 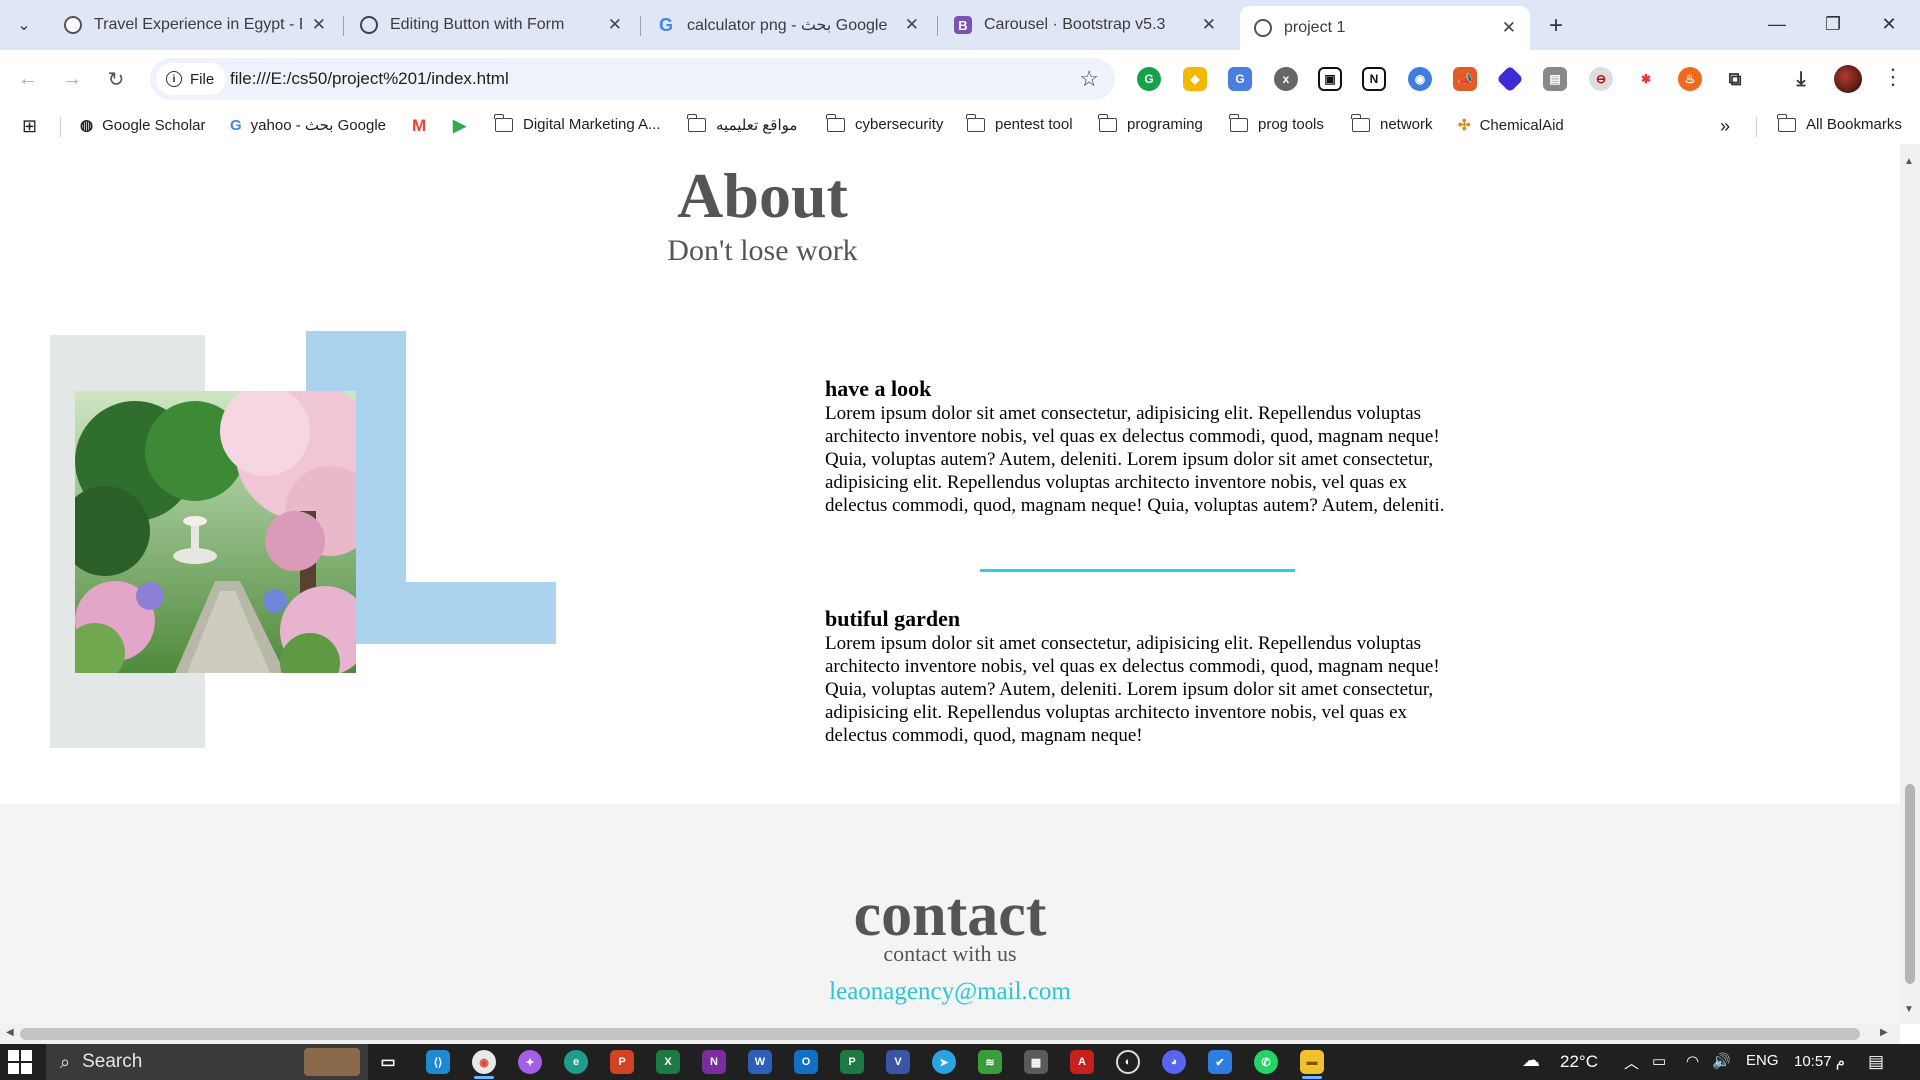 I want to click on menu-kebab-icon: ⋮, so click(x=1893, y=77).